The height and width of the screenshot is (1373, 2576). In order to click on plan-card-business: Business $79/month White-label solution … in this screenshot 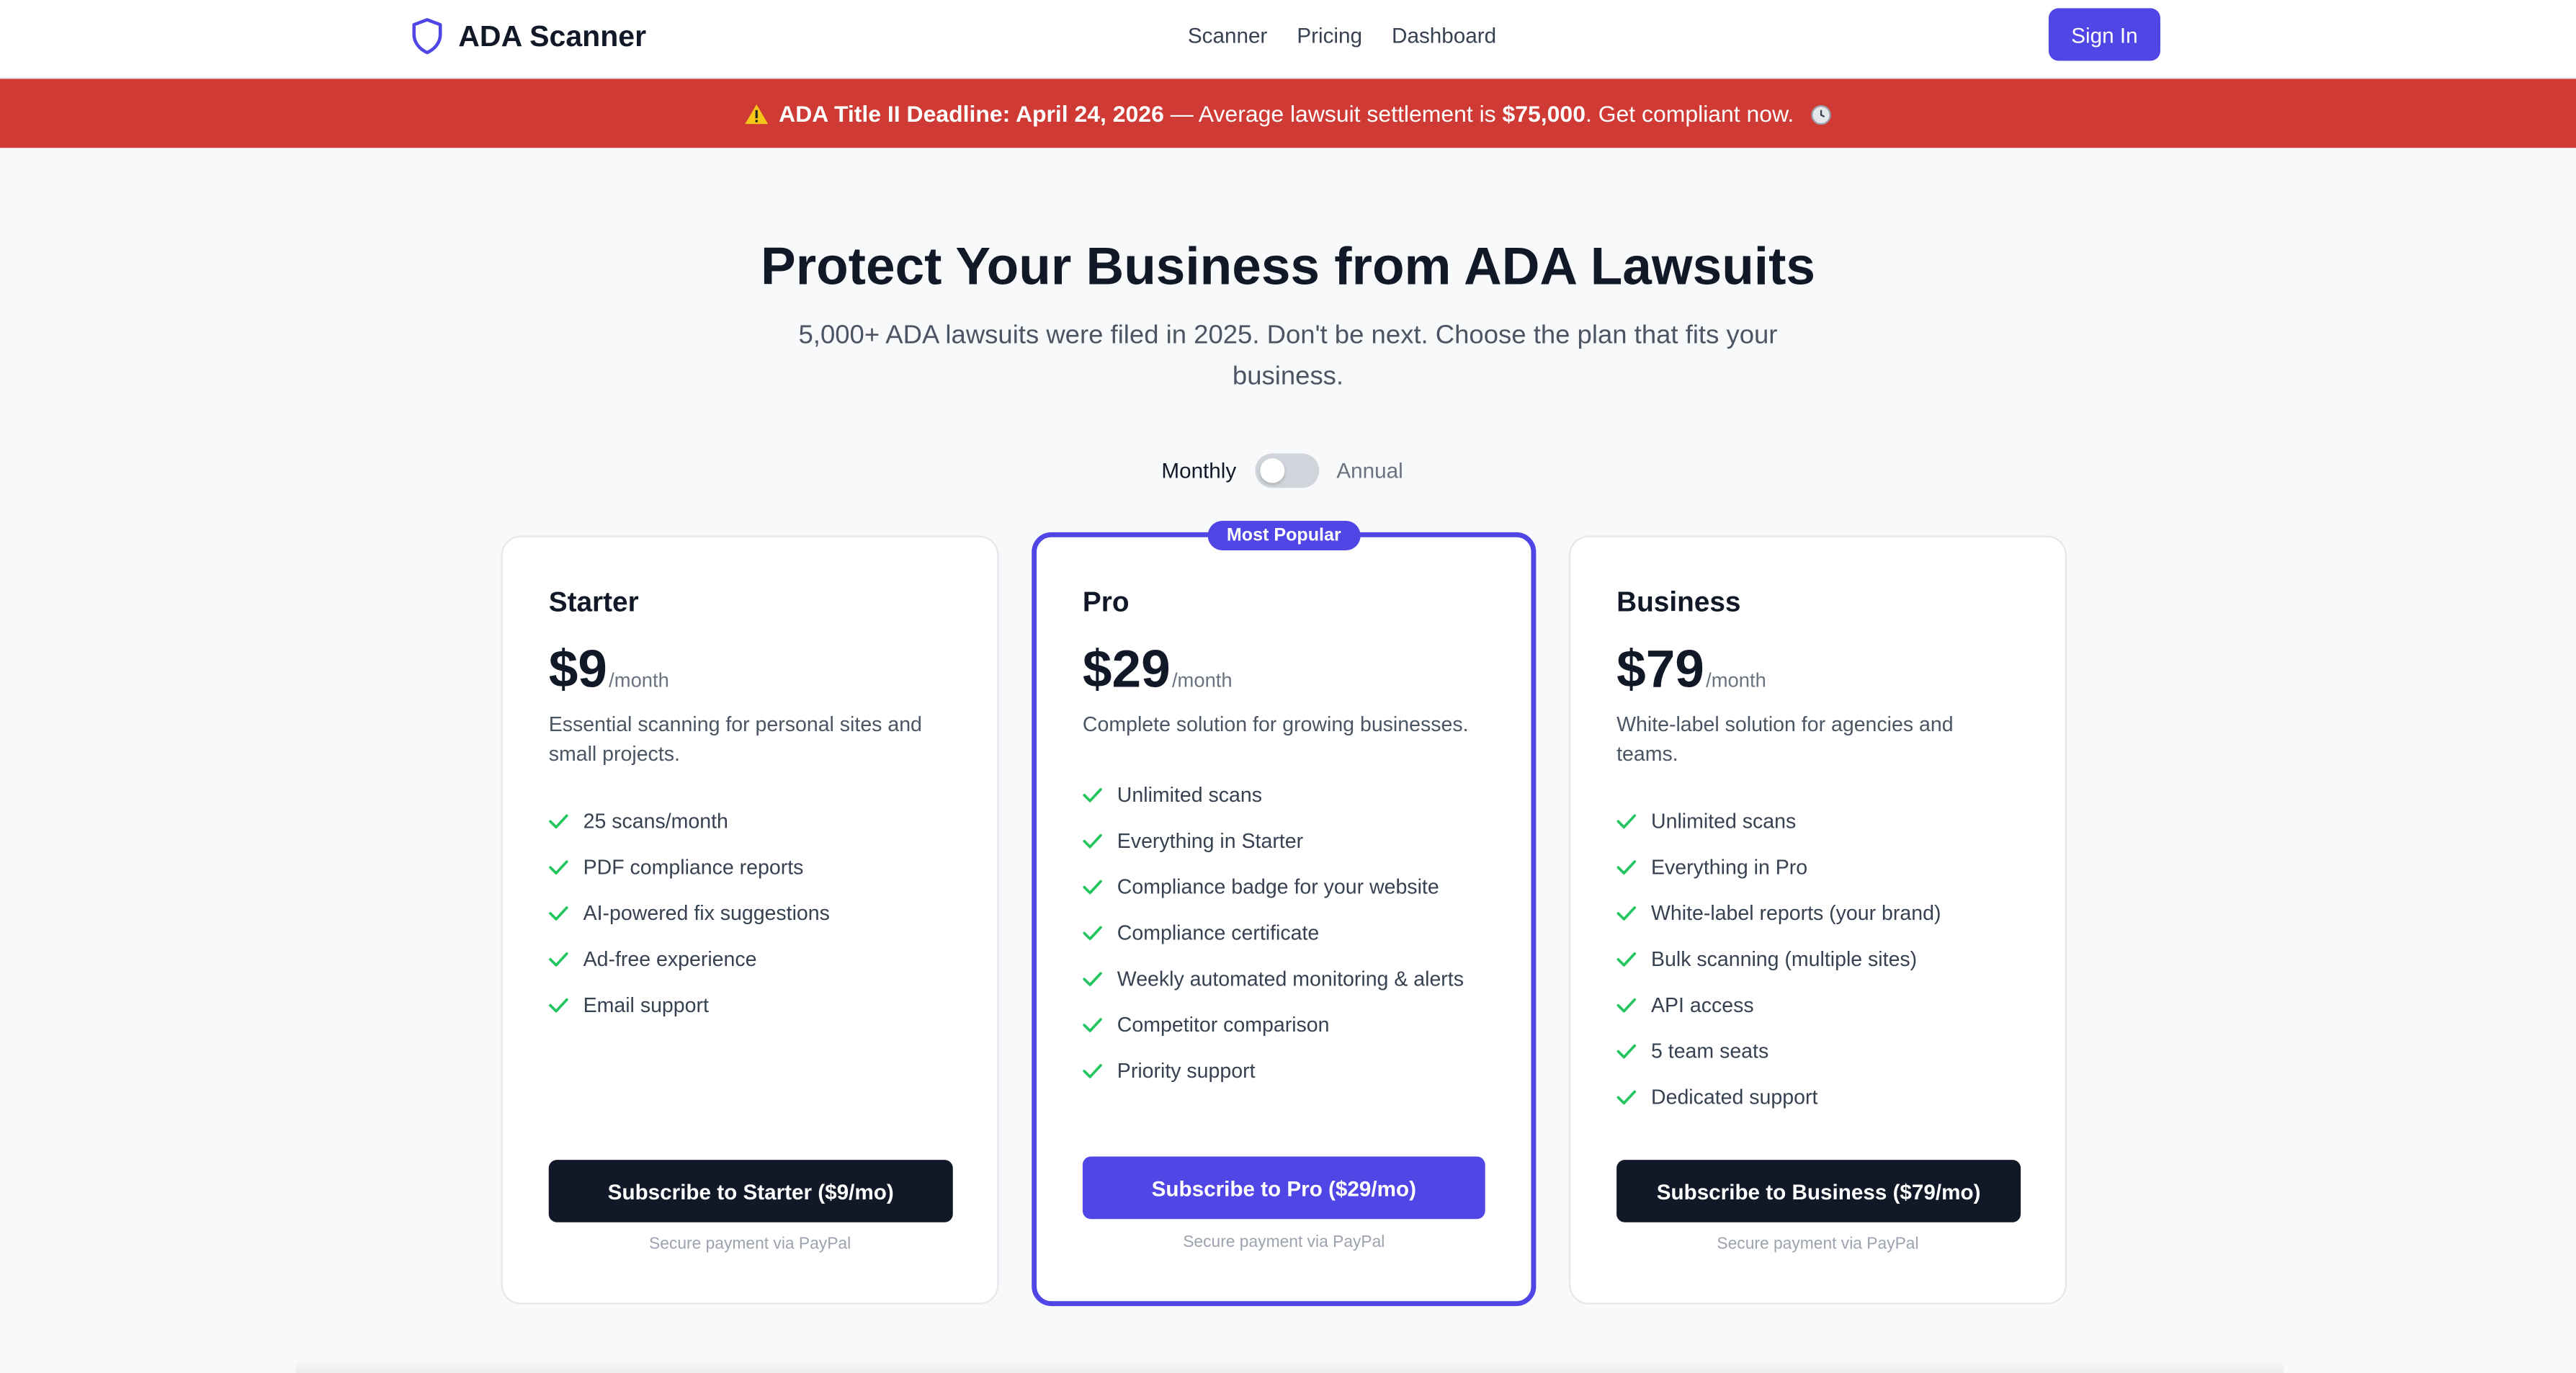, I will do `click(1817, 920)`.